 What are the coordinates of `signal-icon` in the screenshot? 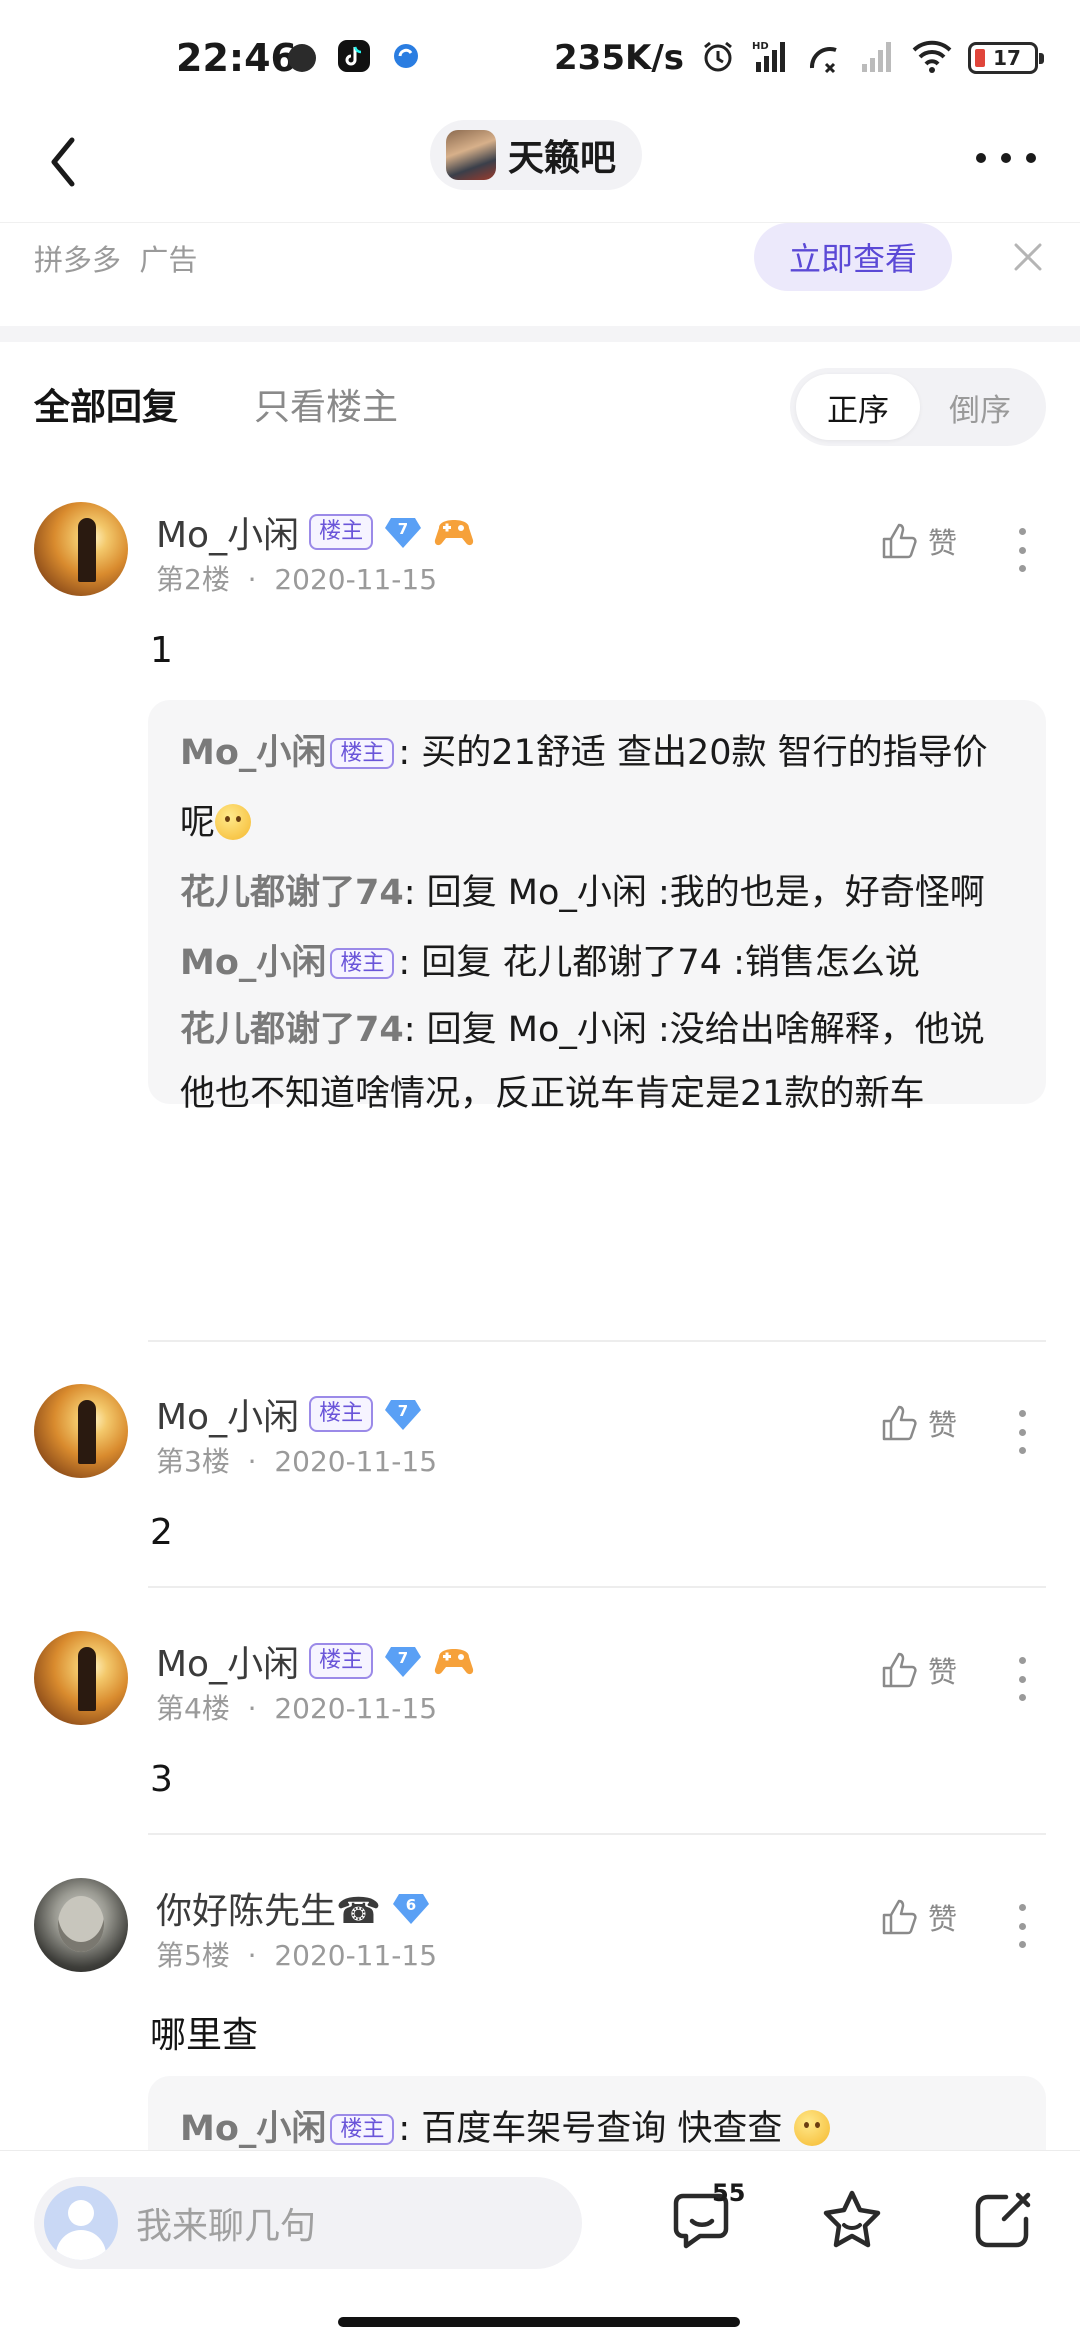 It's located at (826, 58).